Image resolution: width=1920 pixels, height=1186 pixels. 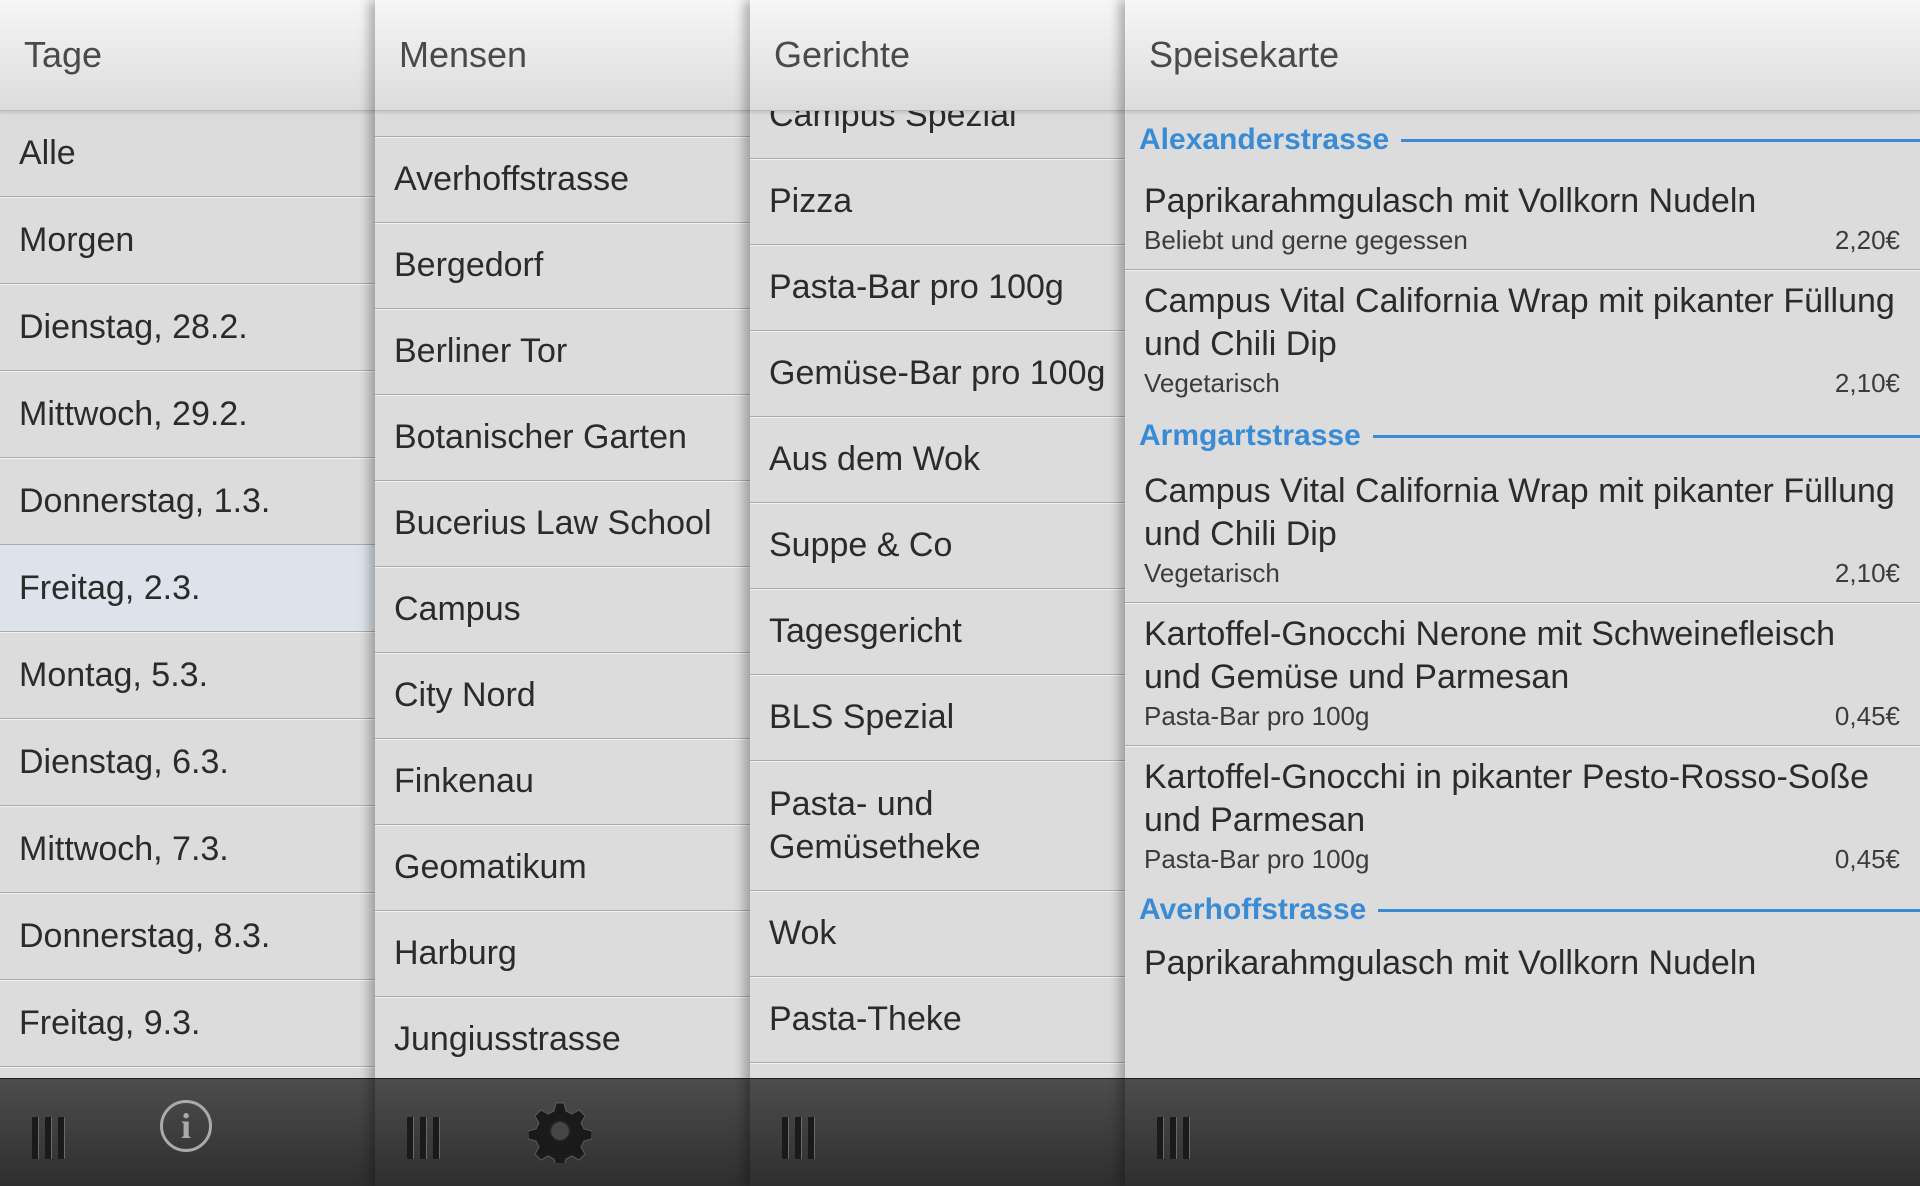 What do you see at coordinates (187, 240) in the screenshot?
I see `list-item-tag: Morgen` at bounding box center [187, 240].